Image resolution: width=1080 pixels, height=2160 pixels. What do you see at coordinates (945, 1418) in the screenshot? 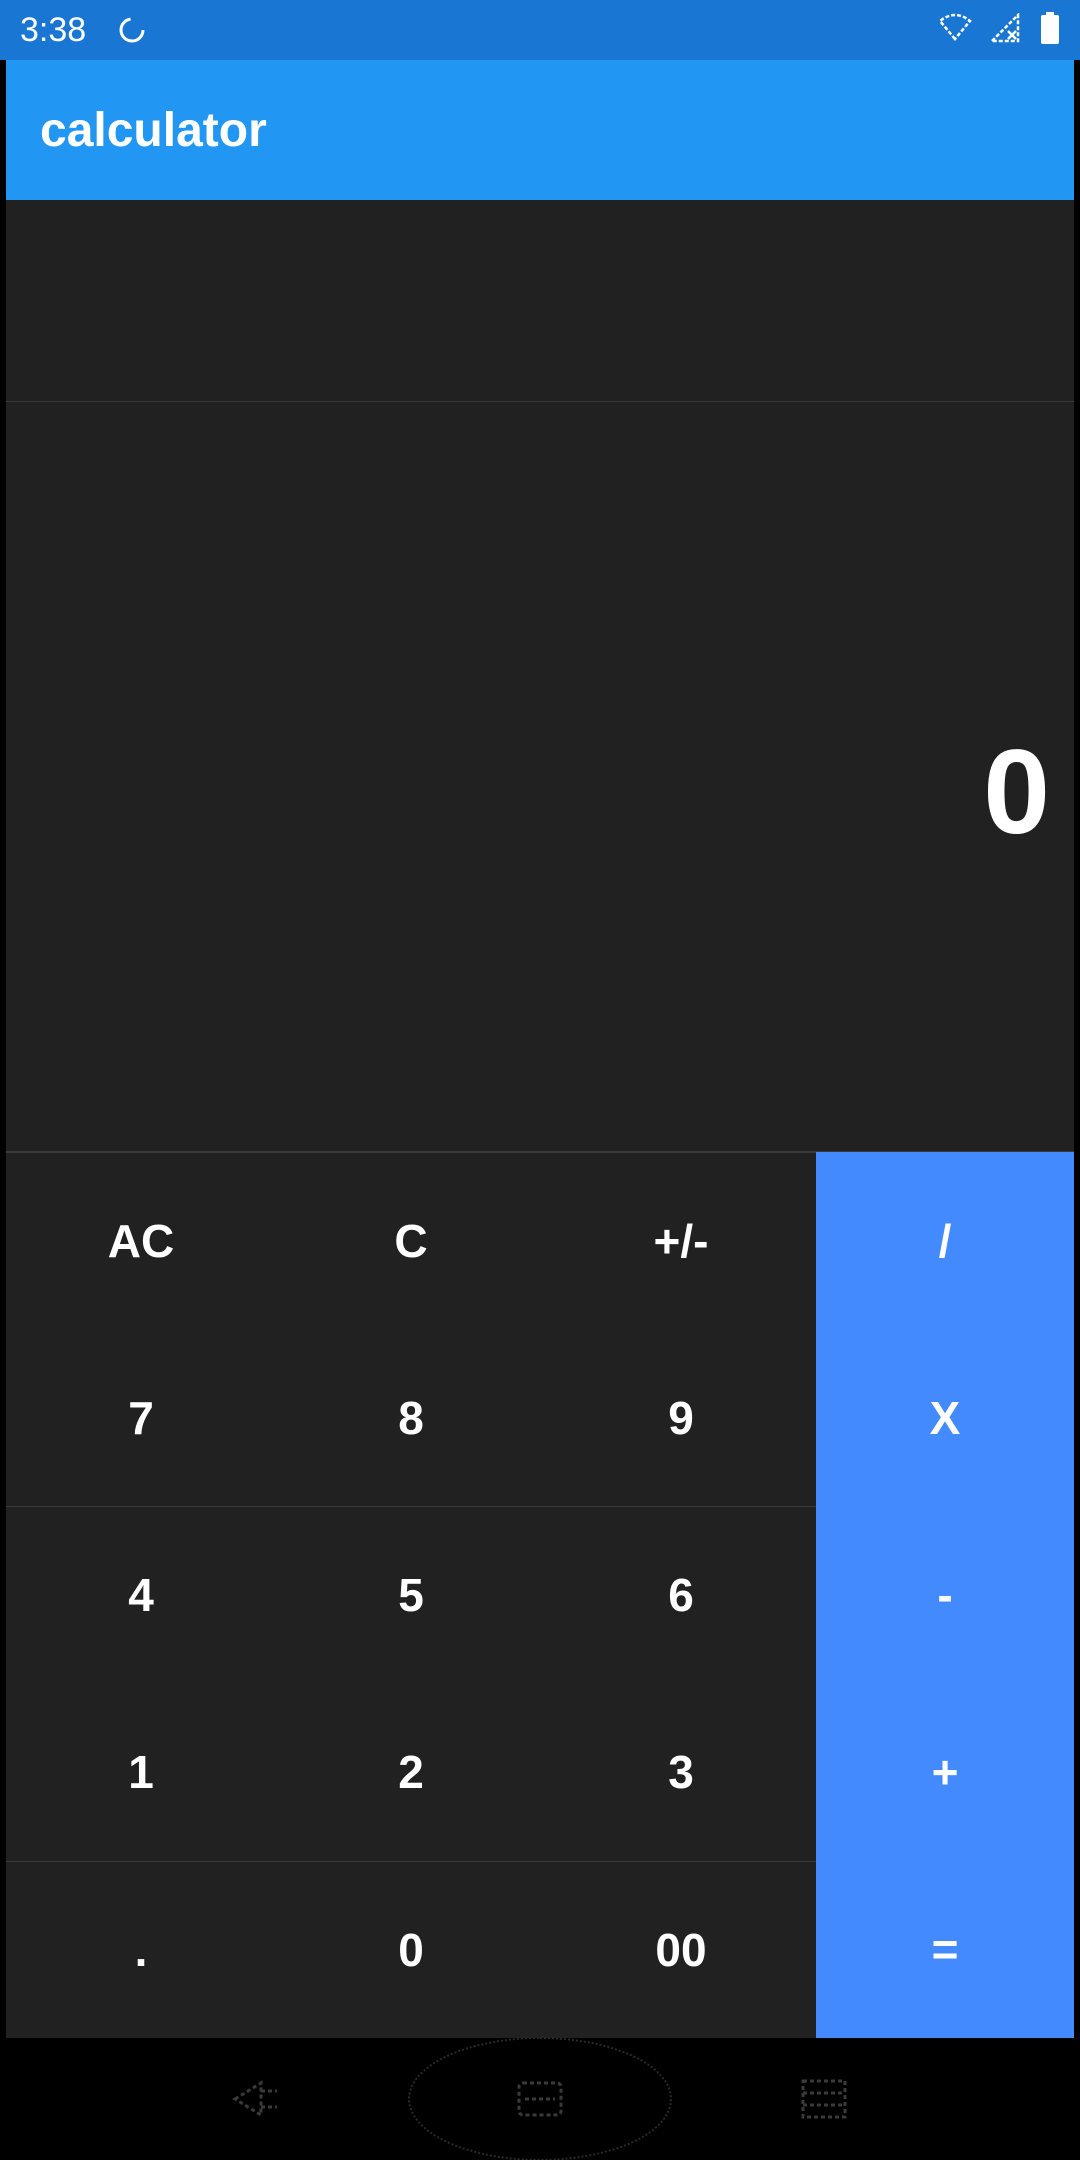
I see `multiply-button: X` at bounding box center [945, 1418].